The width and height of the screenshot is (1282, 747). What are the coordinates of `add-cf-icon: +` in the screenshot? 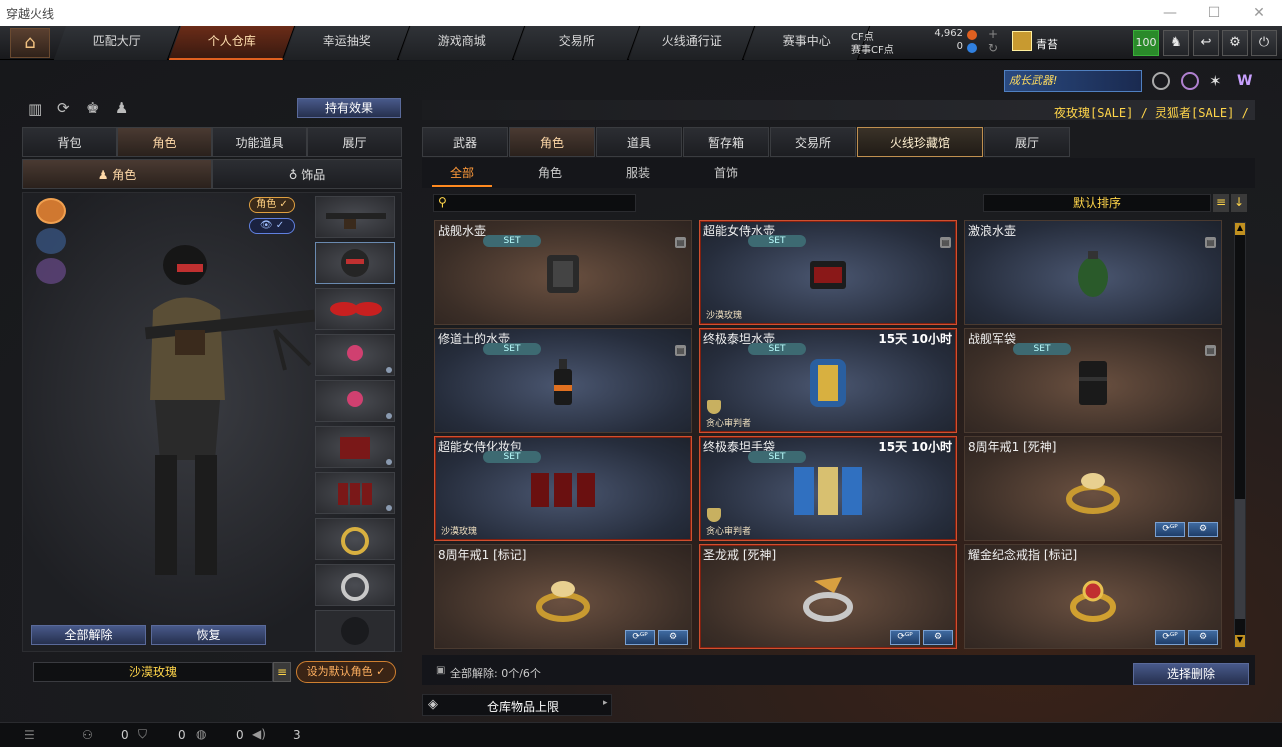 It's located at (993, 34).